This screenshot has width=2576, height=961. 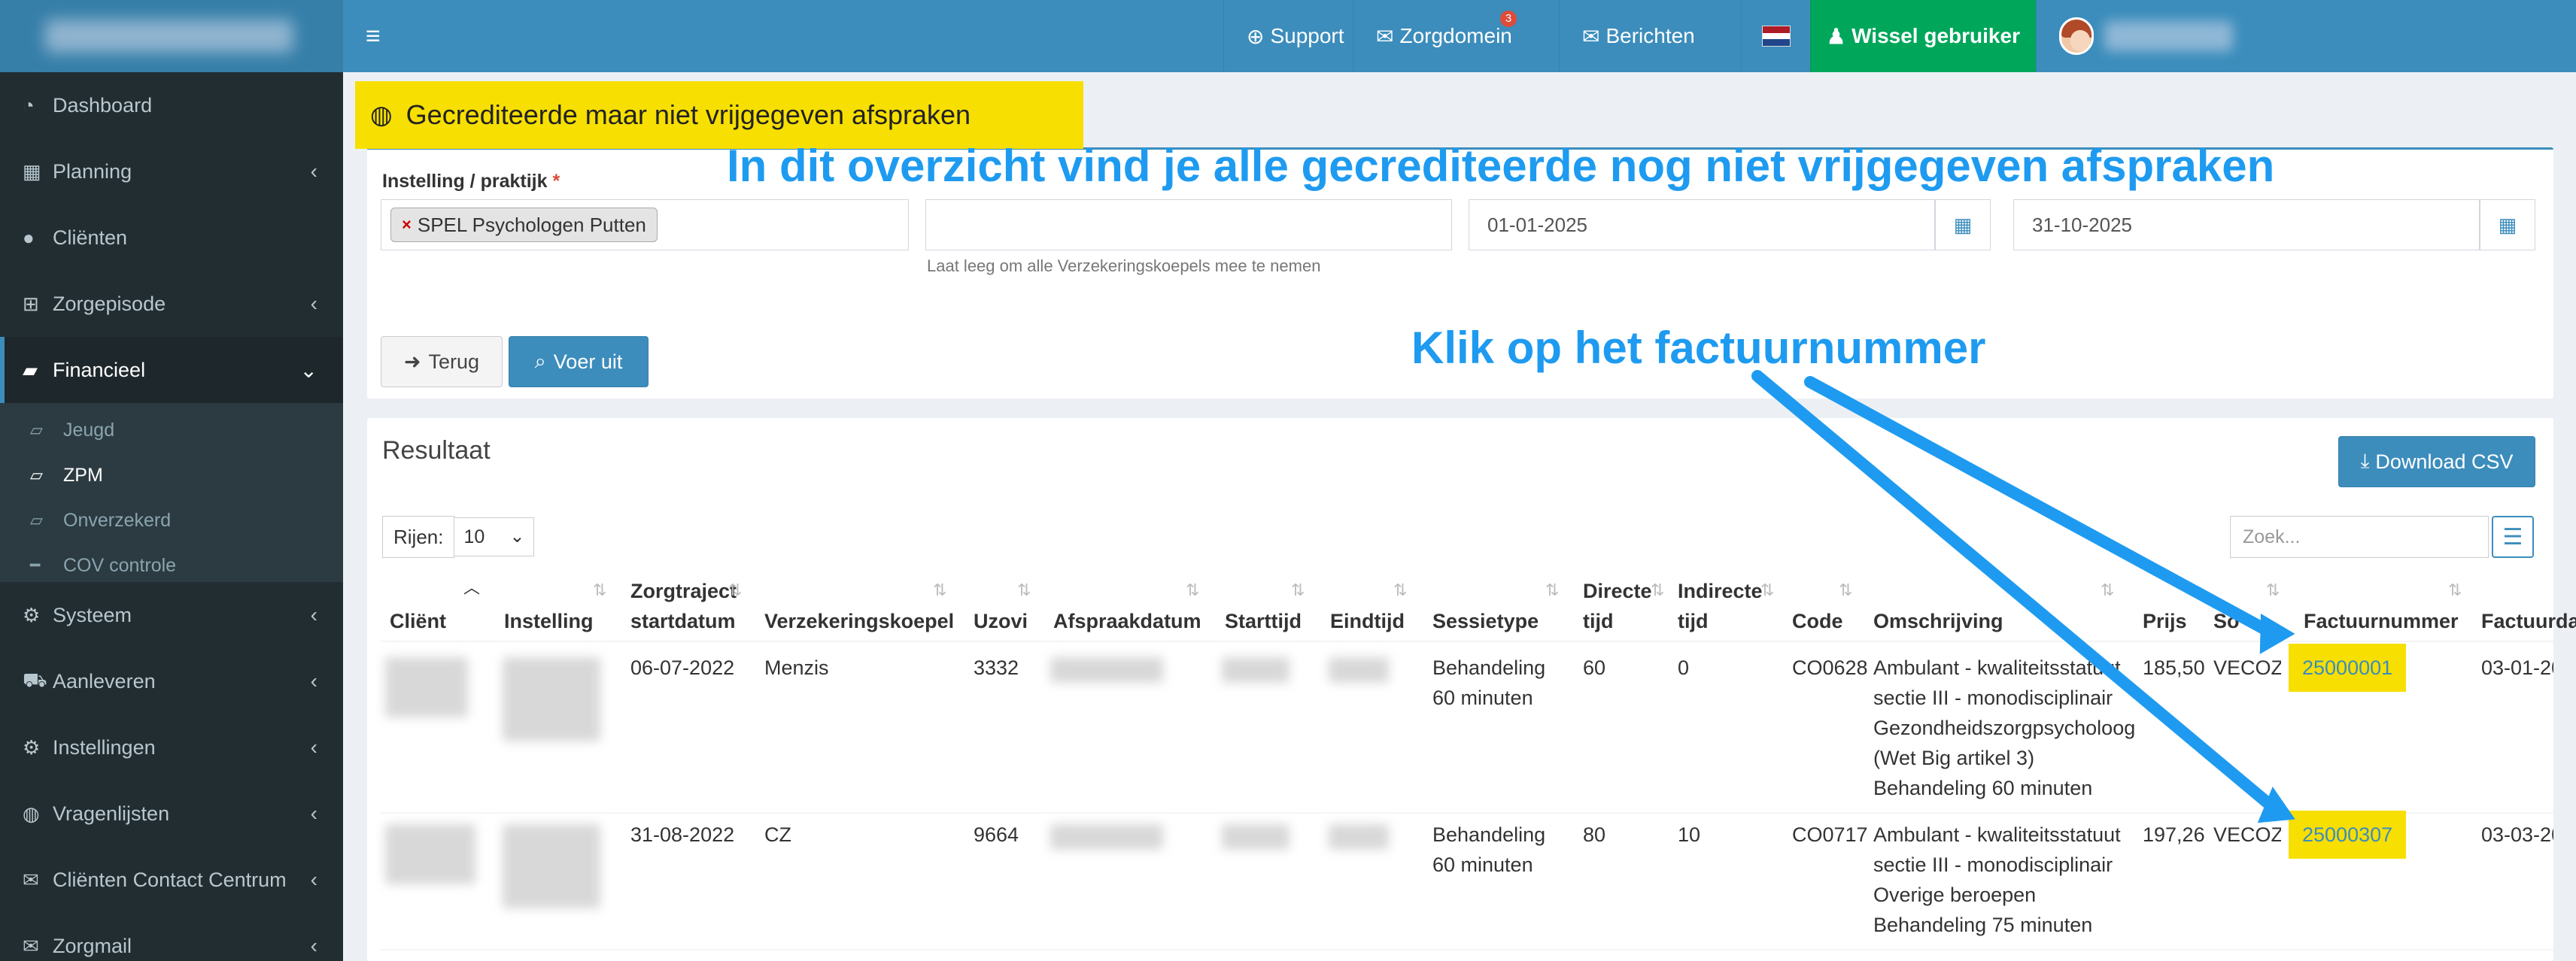 What do you see at coordinates (1264, 621) in the screenshot?
I see `col-starttijd: Starttijd` at bounding box center [1264, 621].